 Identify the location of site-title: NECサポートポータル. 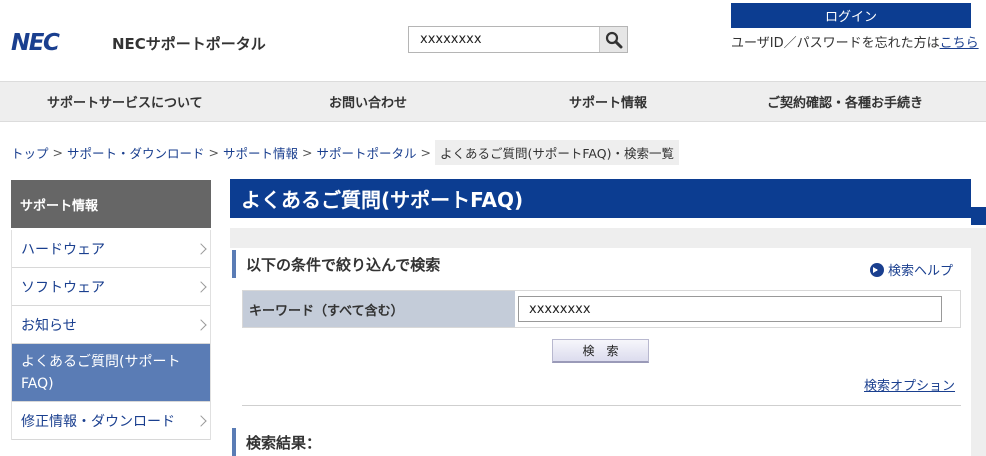
(189, 43).